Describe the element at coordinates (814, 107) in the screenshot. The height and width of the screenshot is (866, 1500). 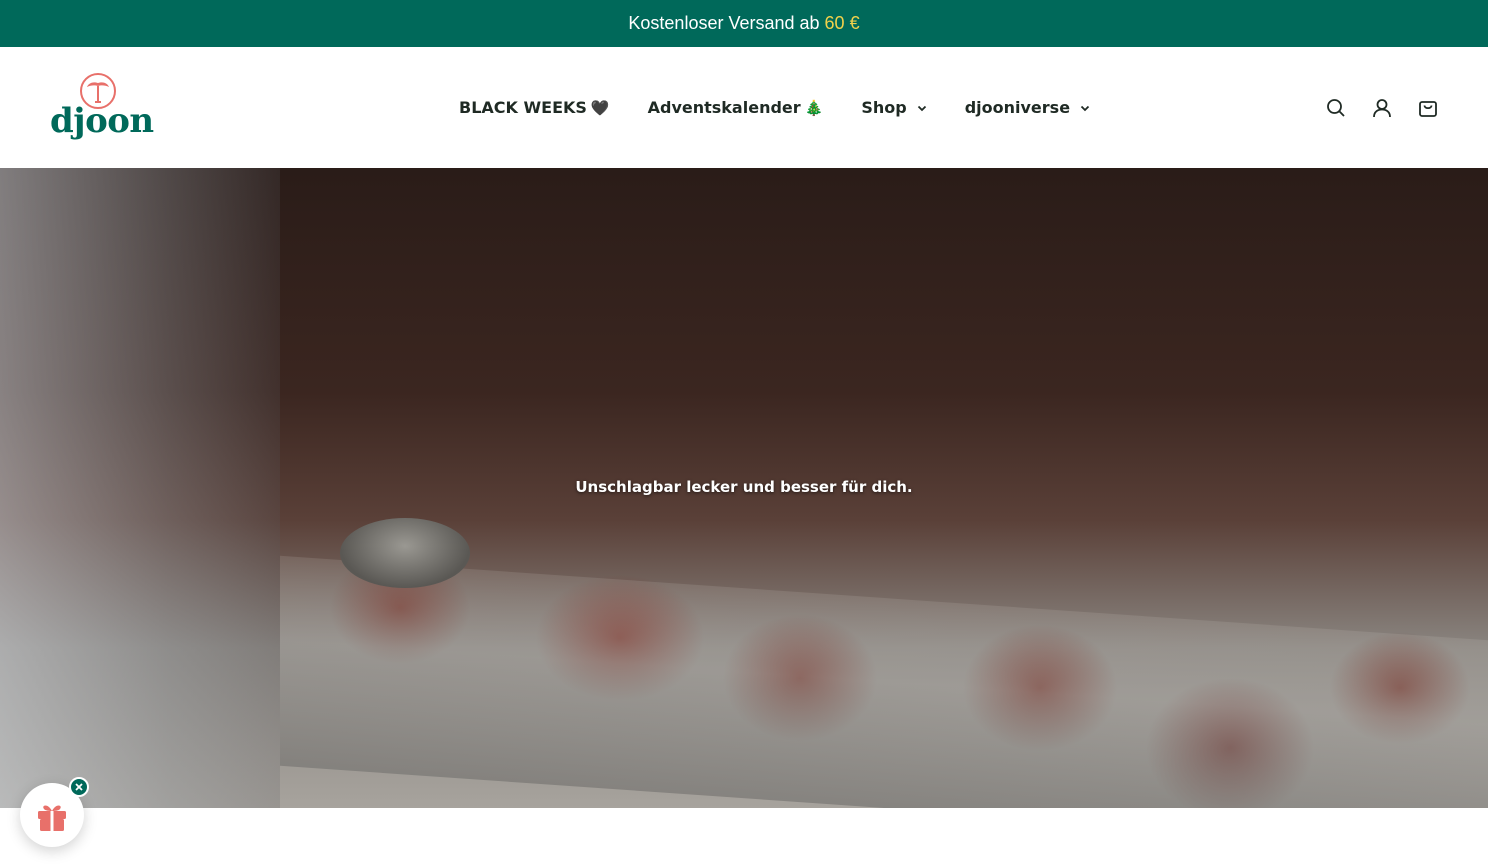
I see `tree-icon: 🎄` at that location.